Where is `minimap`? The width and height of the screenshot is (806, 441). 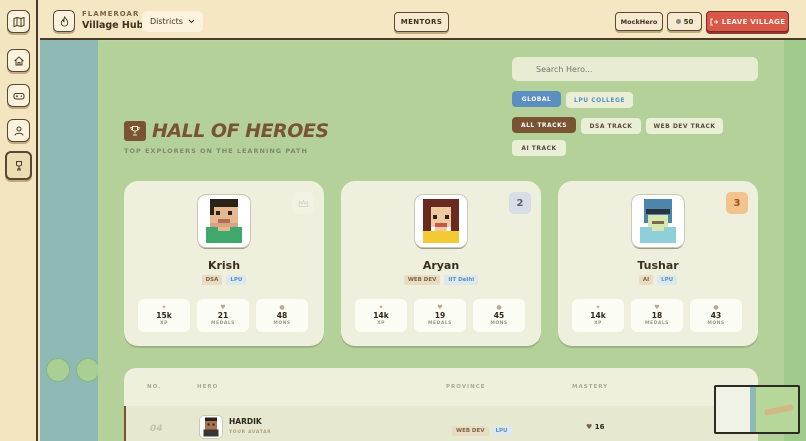
minimap is located at coordinates (757, 409).